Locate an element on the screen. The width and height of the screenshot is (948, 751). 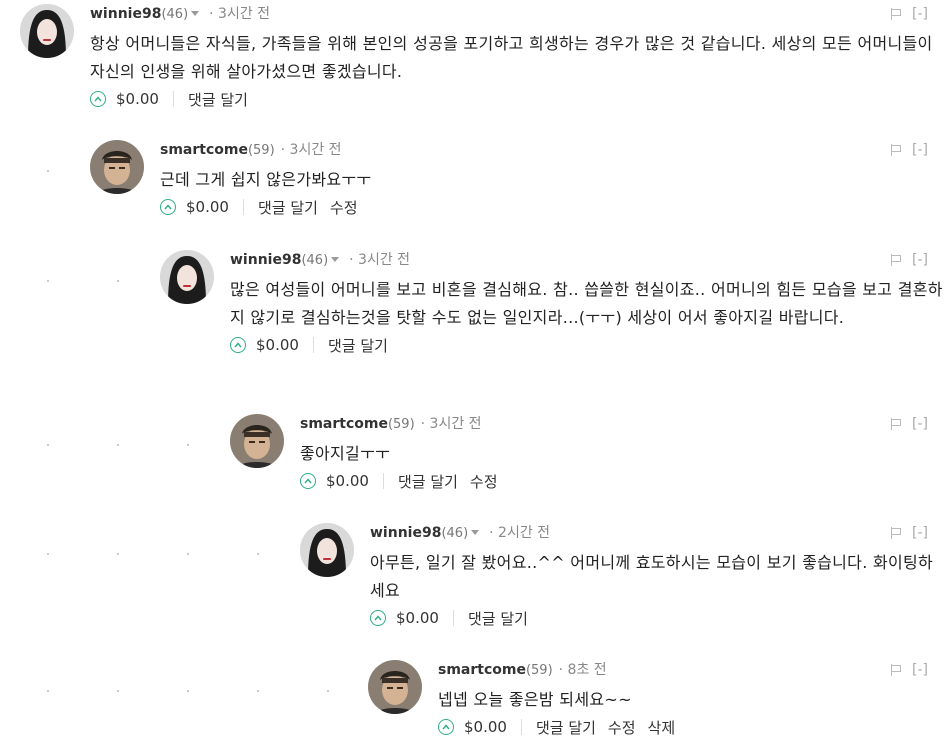
delete-button: 삭제 is located at coordinates (662, 727).